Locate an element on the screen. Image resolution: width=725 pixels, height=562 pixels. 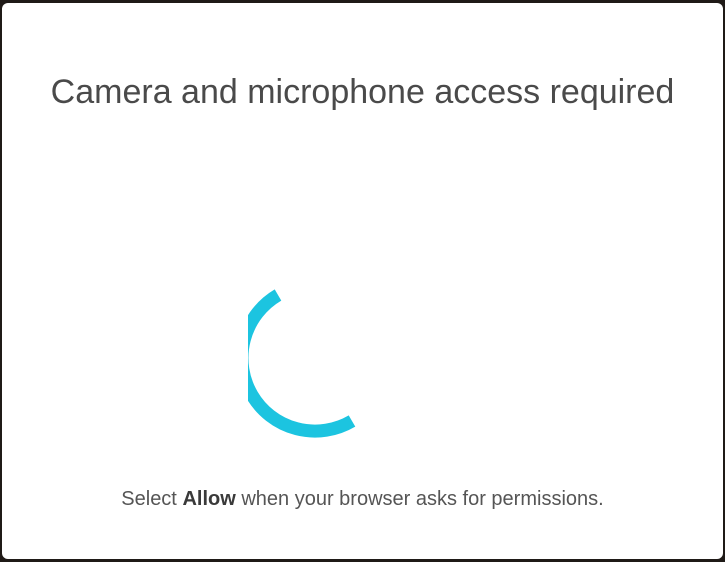
instruction-suffix: when your browser asks for permissions. is located at coordinates (419, 499).